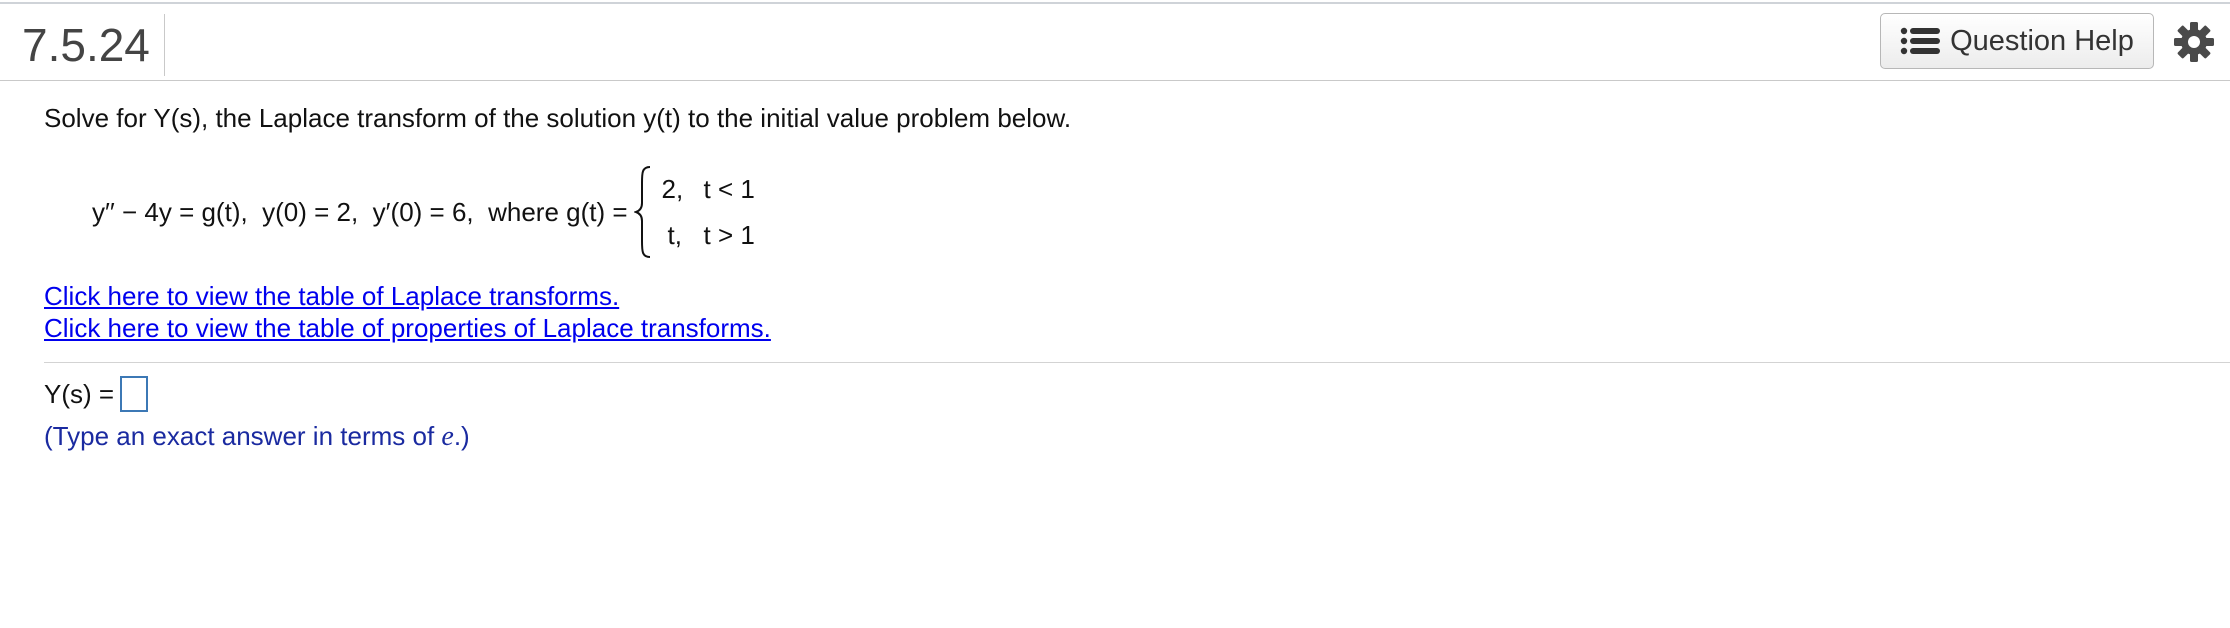  What do you see at coordinates (729, 189) in the screenshot?
I see `case-1-condition: t < 1` at bounding box center [729, 189].